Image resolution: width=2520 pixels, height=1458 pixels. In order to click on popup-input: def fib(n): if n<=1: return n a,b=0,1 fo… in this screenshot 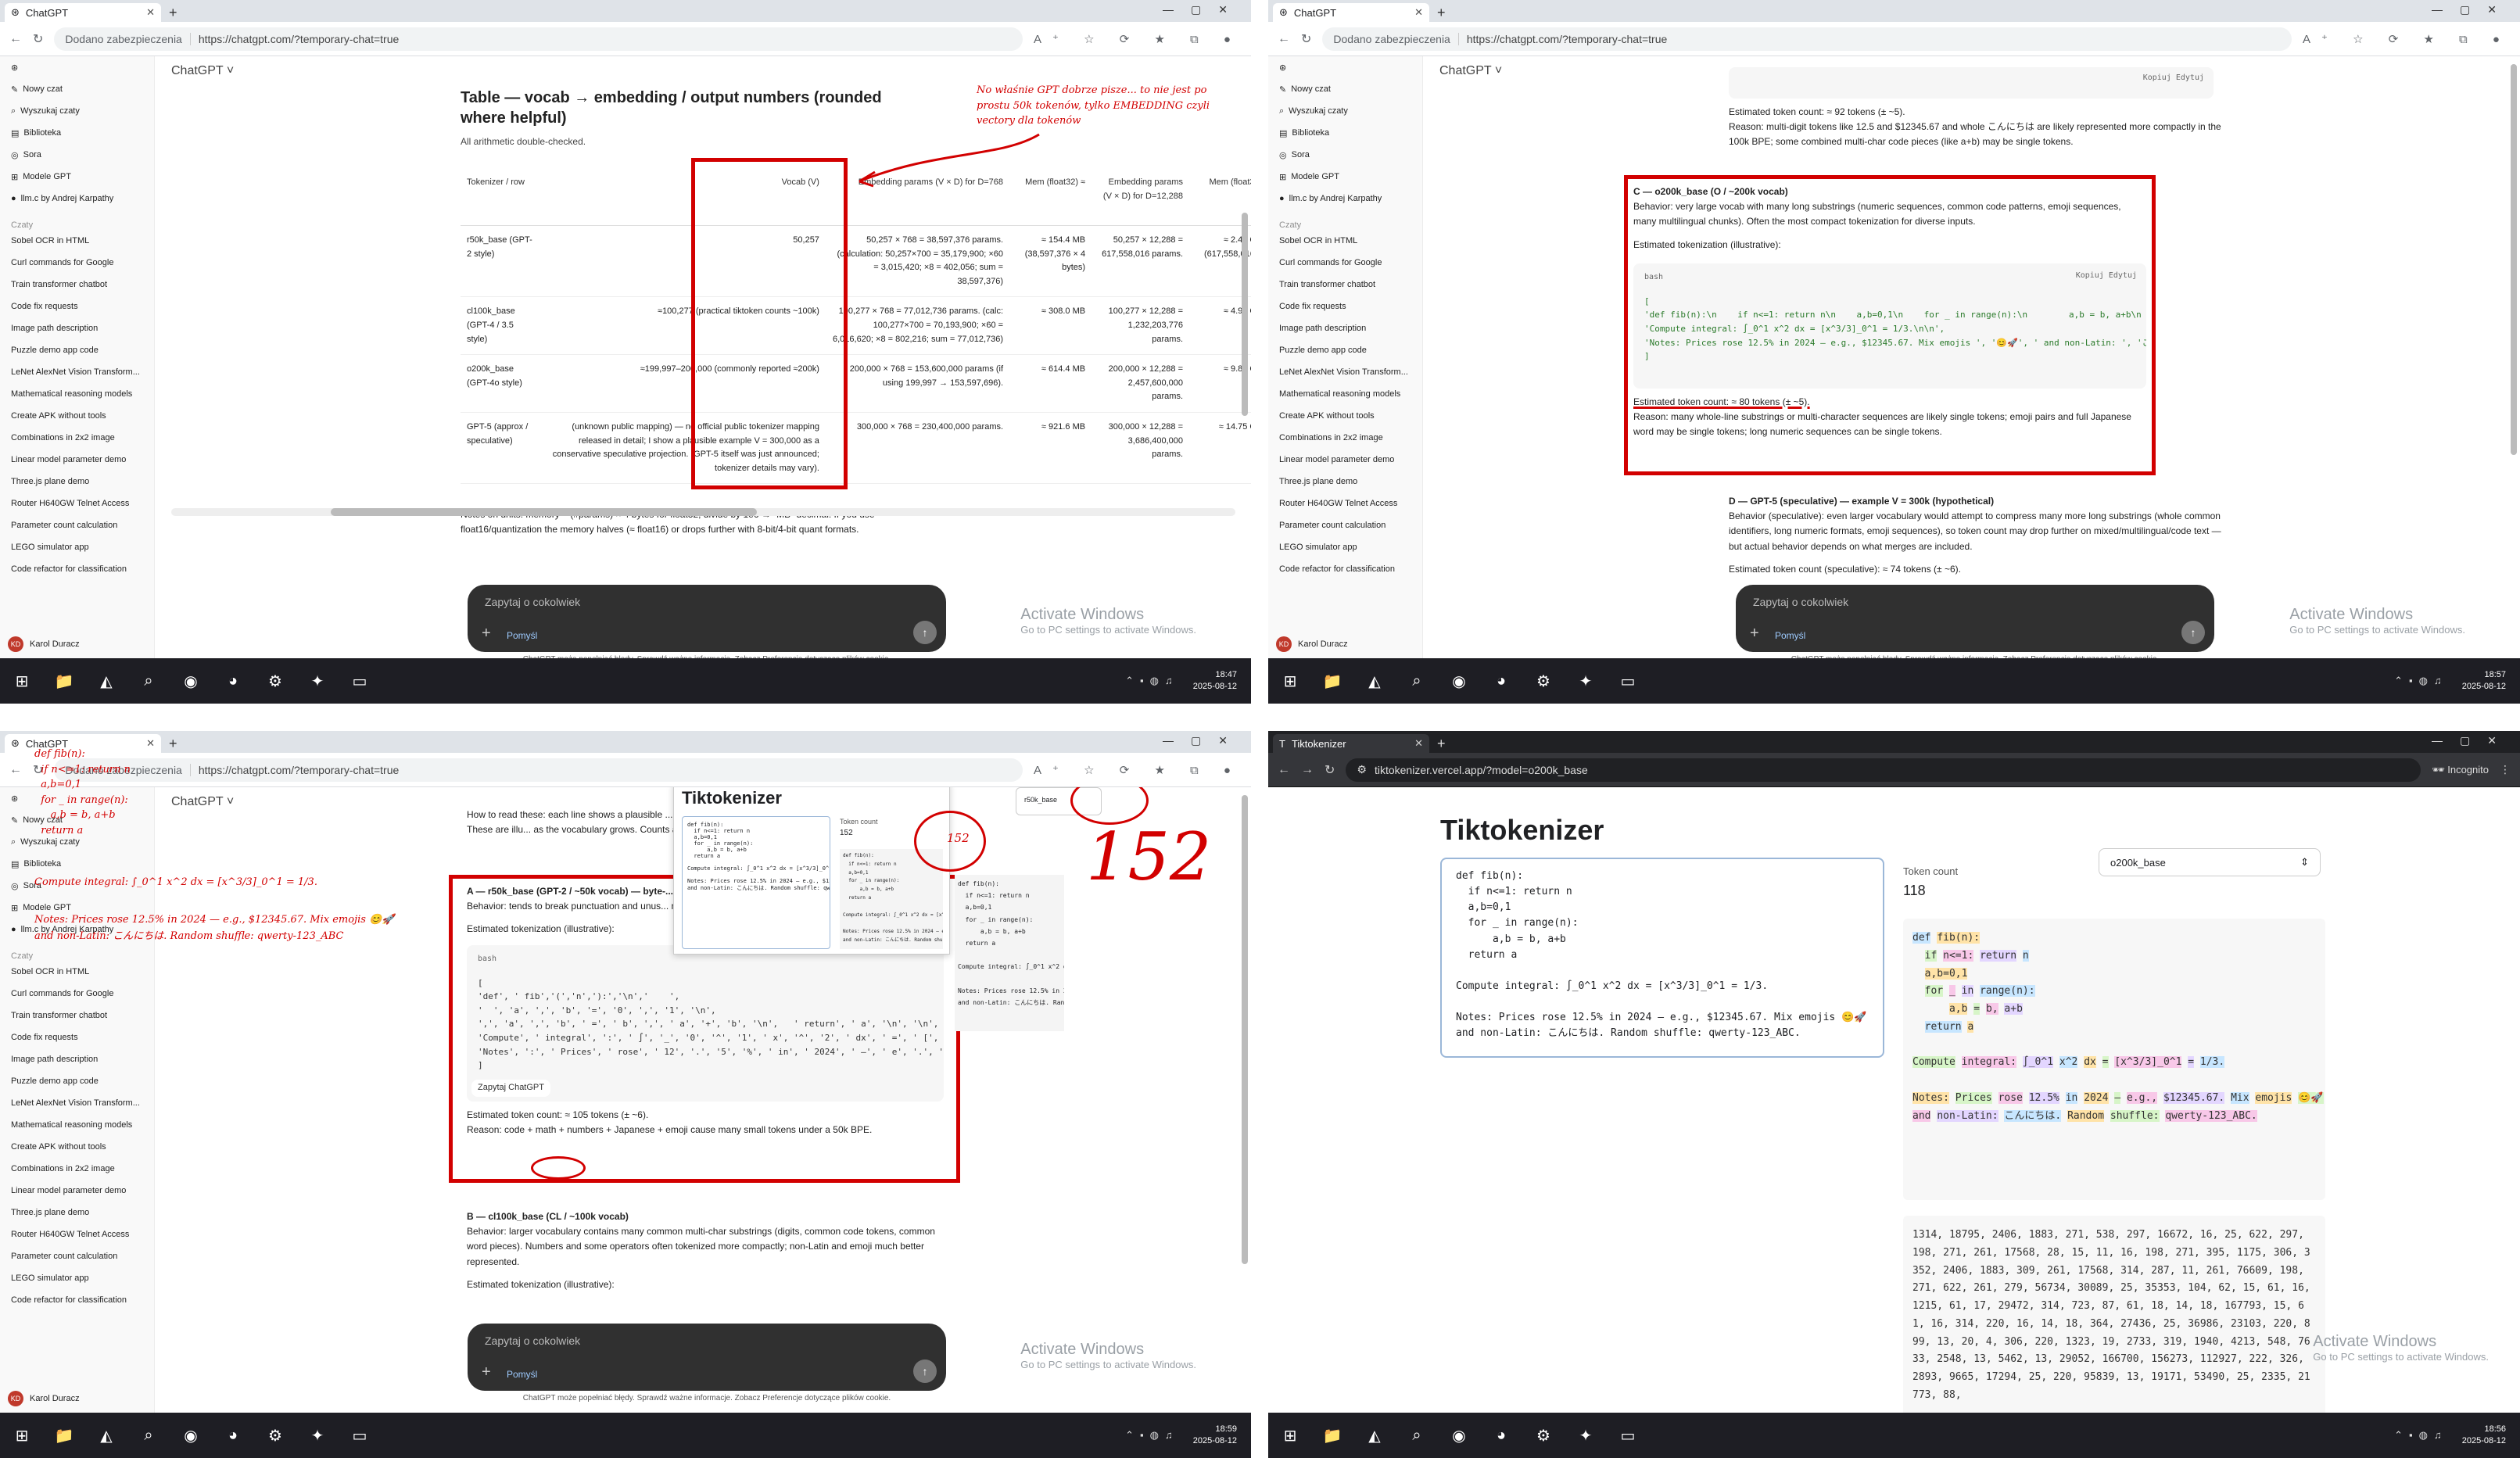, I will do `click(756, 883)`.